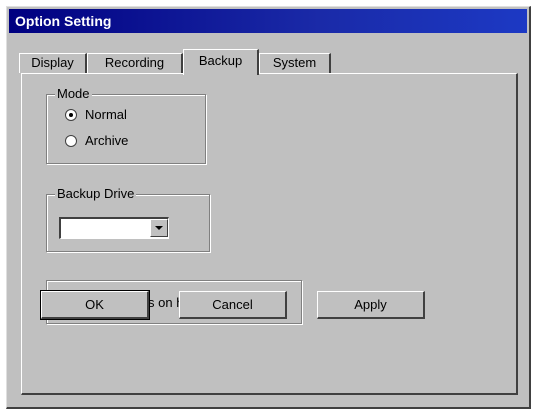 The height and width of the screenshot is (414, 535). What do you see at coordinates (126, 125) in the screenshot?
I see `mode-group: Mode Normal Archive` at bounding box center [126, 125].